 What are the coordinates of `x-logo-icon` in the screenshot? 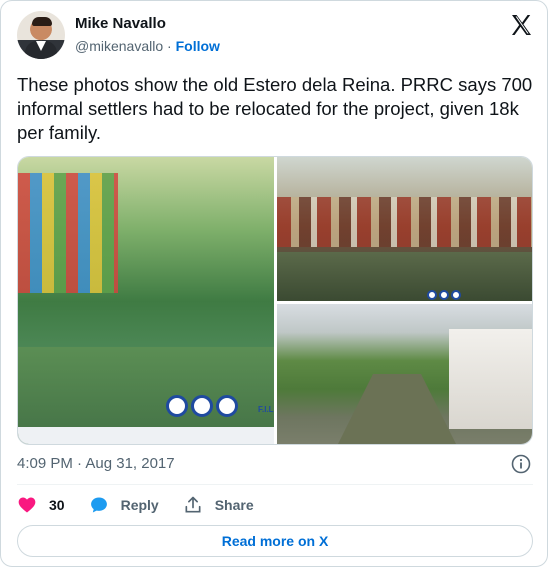 It's located at (521, 25).